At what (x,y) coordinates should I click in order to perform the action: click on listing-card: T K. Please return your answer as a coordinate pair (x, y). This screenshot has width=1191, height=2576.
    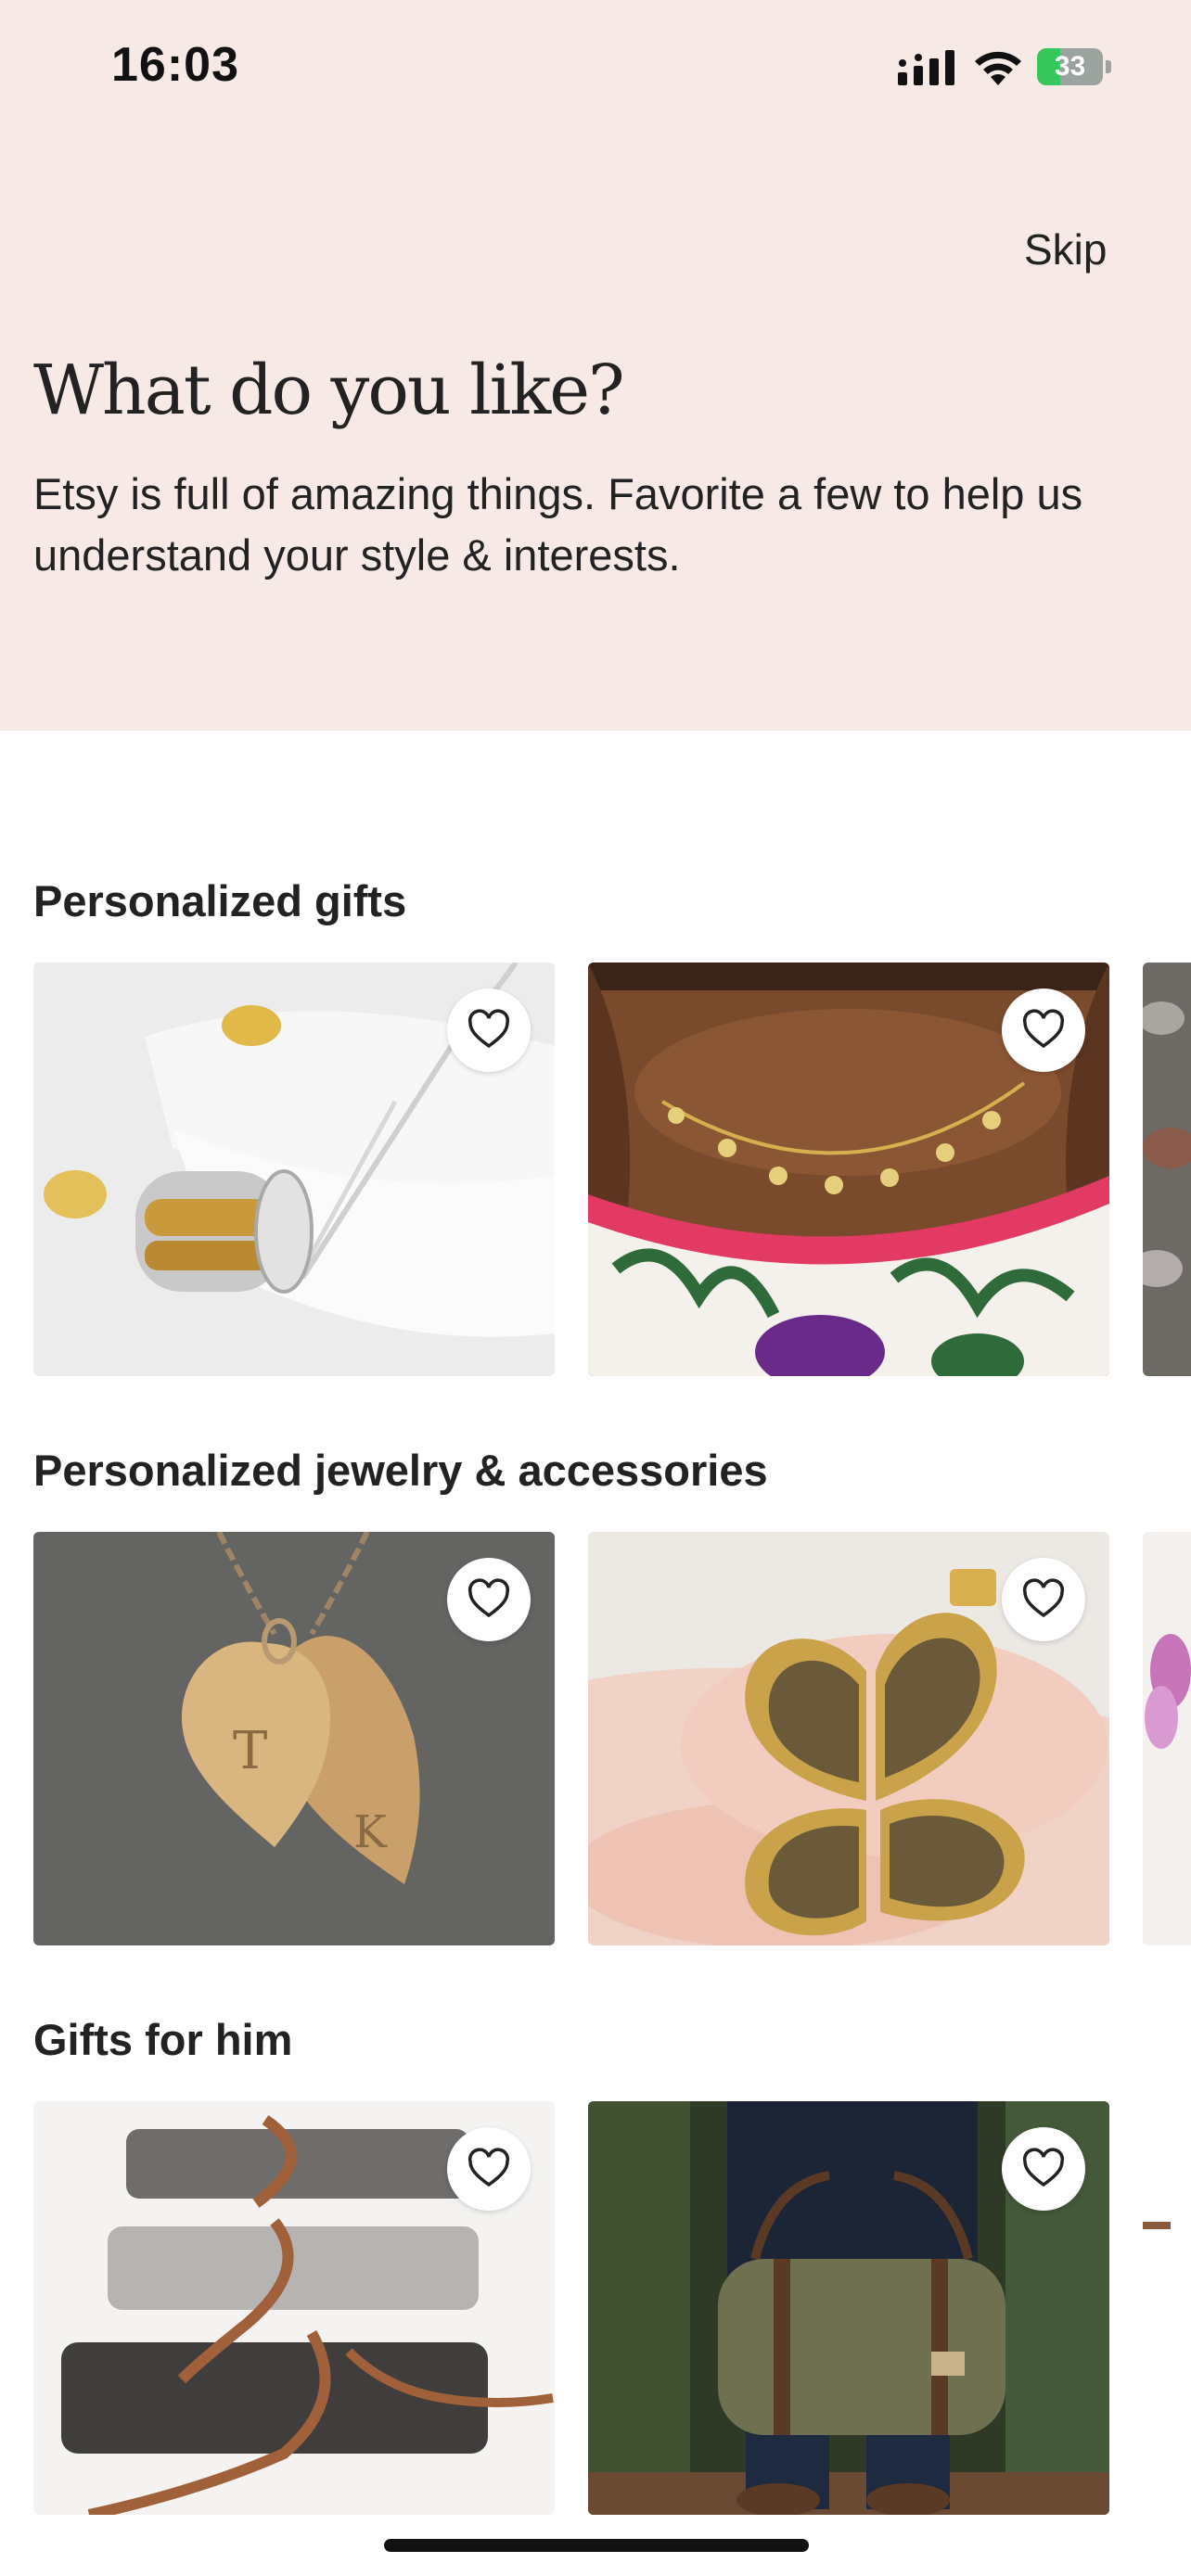
    Looking at the image, I should click on (294, 1739).